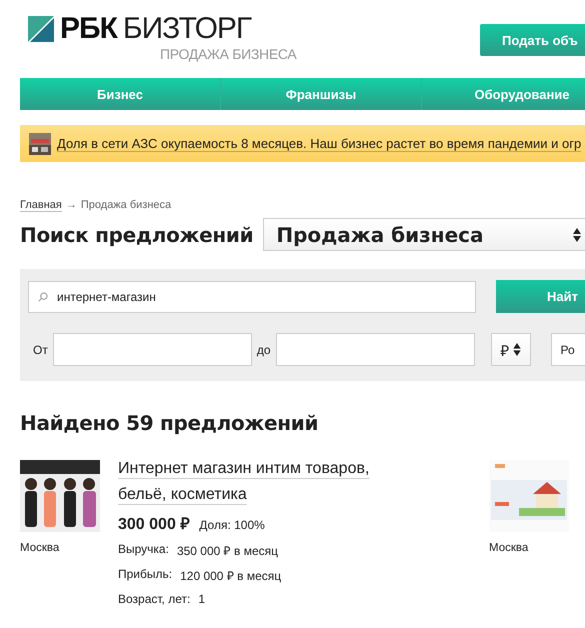  Describe the element at coordinates (232, 525) in the screenshot. I see `share-text: Доля: 100%` at that location.